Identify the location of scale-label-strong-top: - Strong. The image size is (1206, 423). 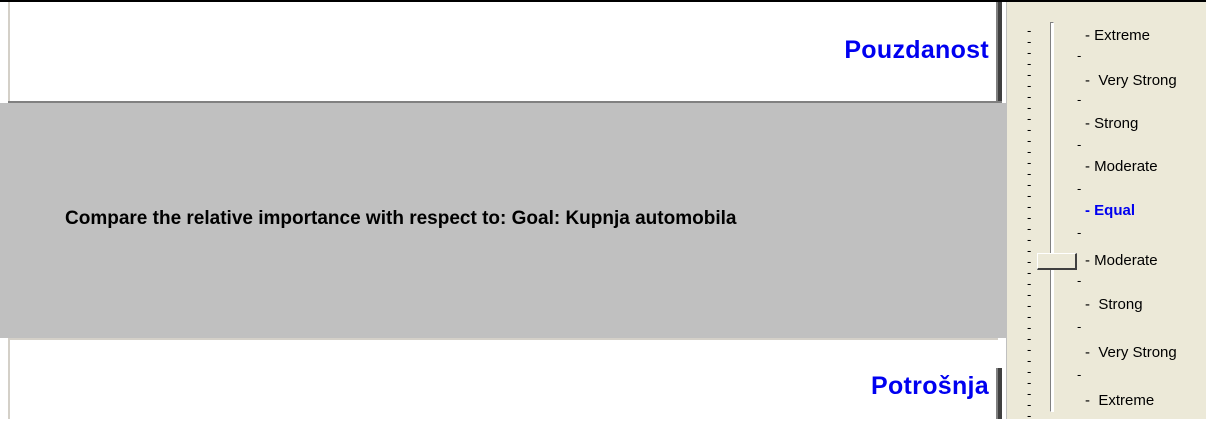
(1111, 123).